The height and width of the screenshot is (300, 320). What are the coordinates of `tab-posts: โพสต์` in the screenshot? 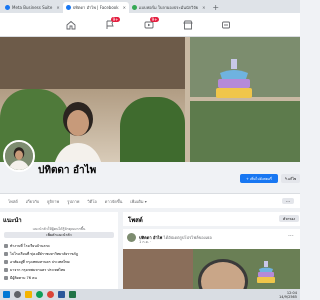 It's located at (13, 201).